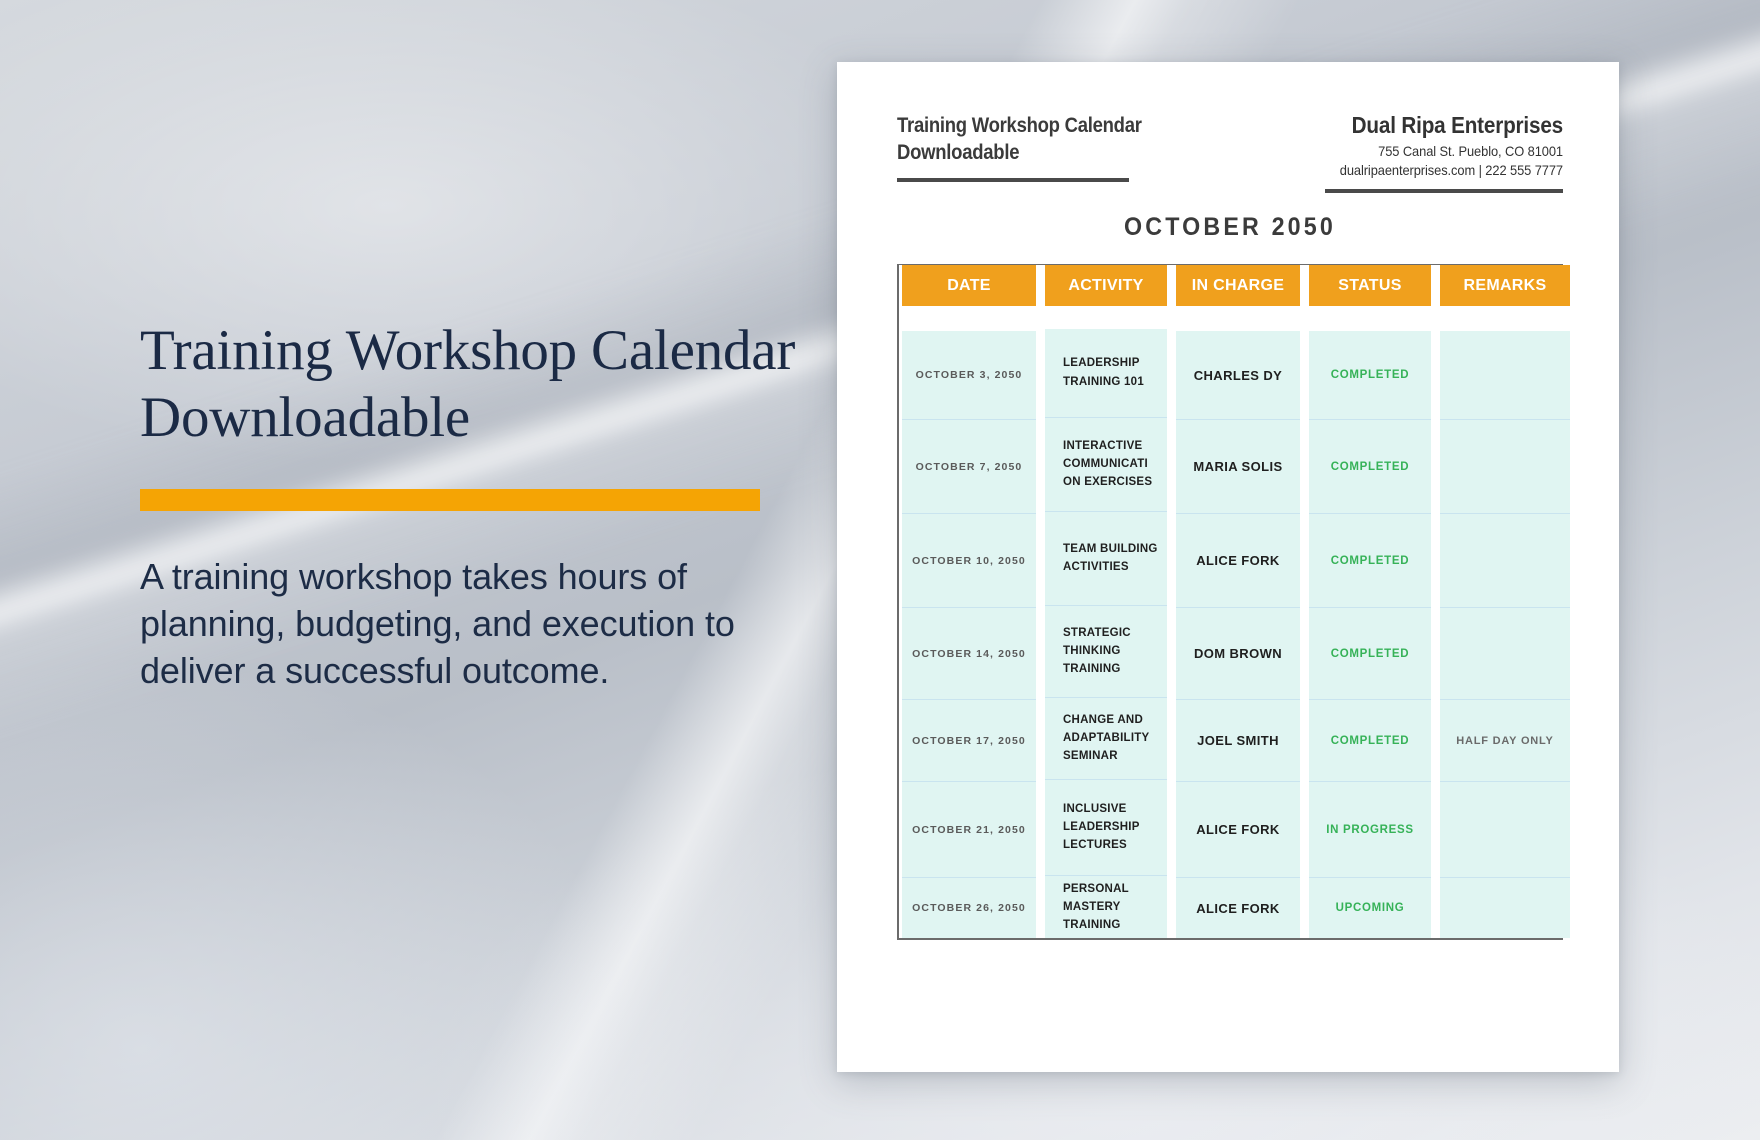 This screenshot has width=1760, height=1140. I want to click on cell-text: CHARLES DY, so click(1238, 375).